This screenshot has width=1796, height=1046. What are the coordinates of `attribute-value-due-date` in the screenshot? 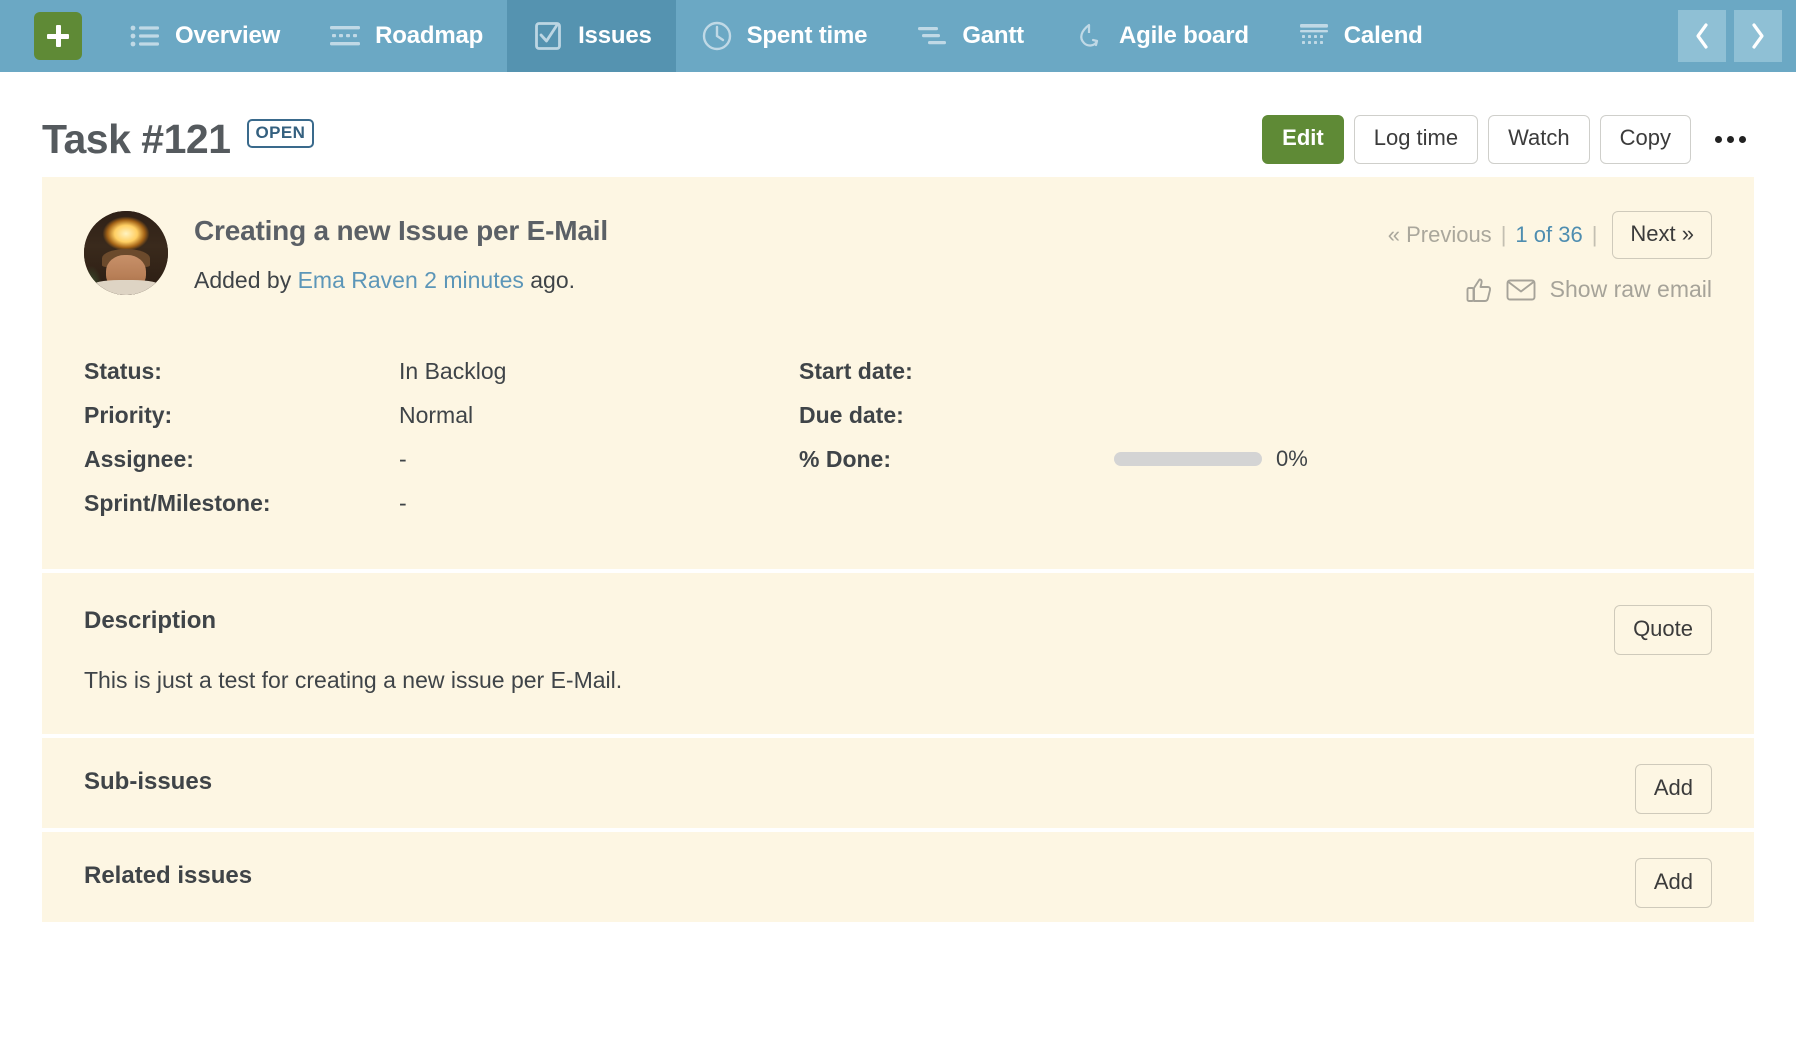 It's located at (1413, 415).